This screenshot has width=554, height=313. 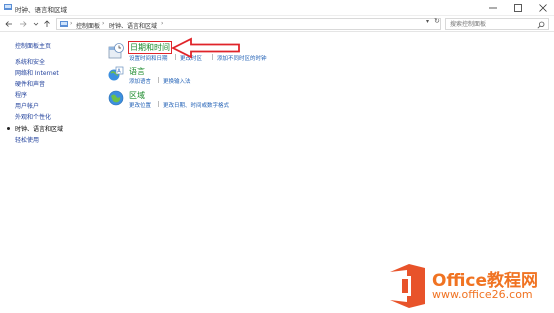 What do you see at coordinates (116, 74) in the screenshot?
I see `language-icon: A` at bounding box center [116, 74].